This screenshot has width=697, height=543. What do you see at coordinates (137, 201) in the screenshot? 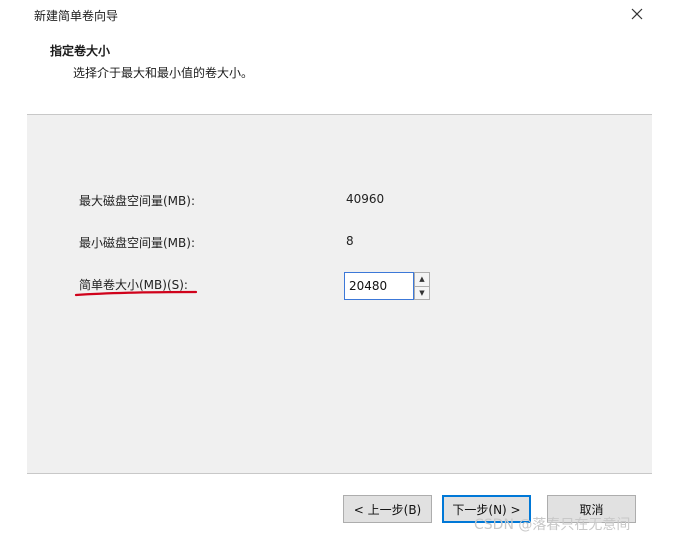
I see `max-disk-space-label: 最大磁盘空间量(MB):` at bounding box center [137, 201].